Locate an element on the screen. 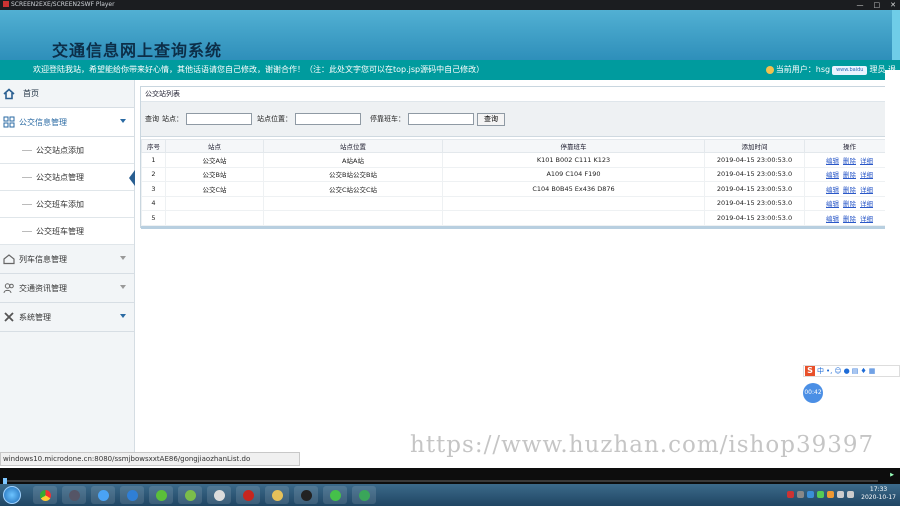 The image size is (900, 506). recorder-icon is located at coordinates (364, 495).